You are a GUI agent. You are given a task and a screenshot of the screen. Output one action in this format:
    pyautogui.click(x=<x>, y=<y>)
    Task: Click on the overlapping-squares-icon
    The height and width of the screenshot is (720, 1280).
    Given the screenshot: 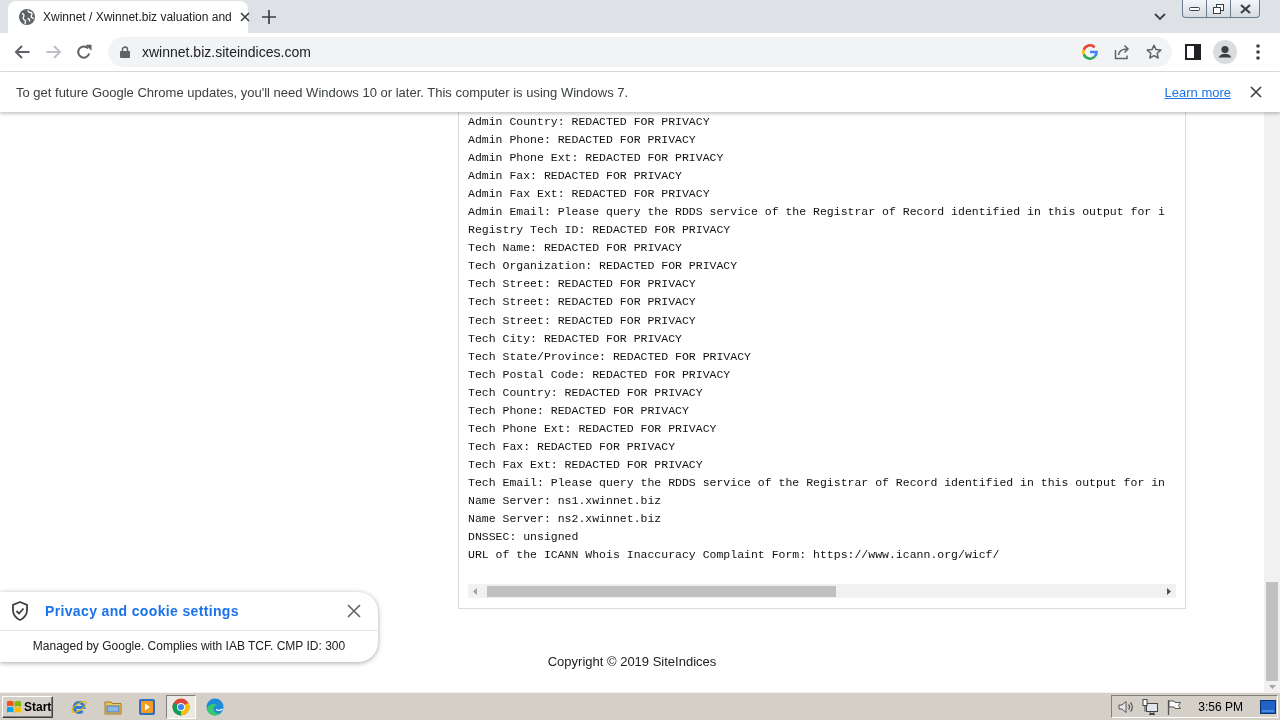 What is the action you would take?
    pyautogui.click(x=1218, y=8)
    